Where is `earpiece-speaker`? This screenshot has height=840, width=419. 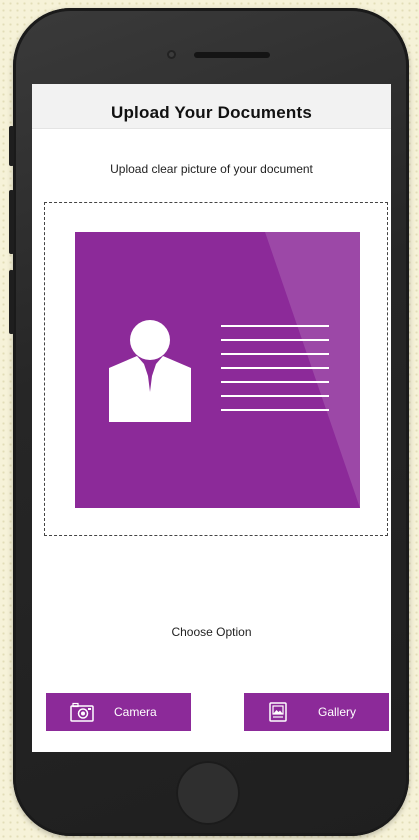
earpiece-speaker is located at coordinates (232, 55).